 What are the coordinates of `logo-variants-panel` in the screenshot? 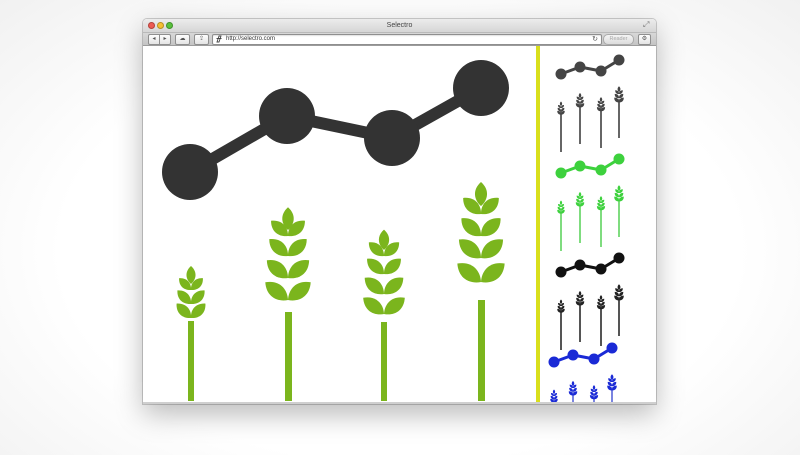 It's located at (586, 229).